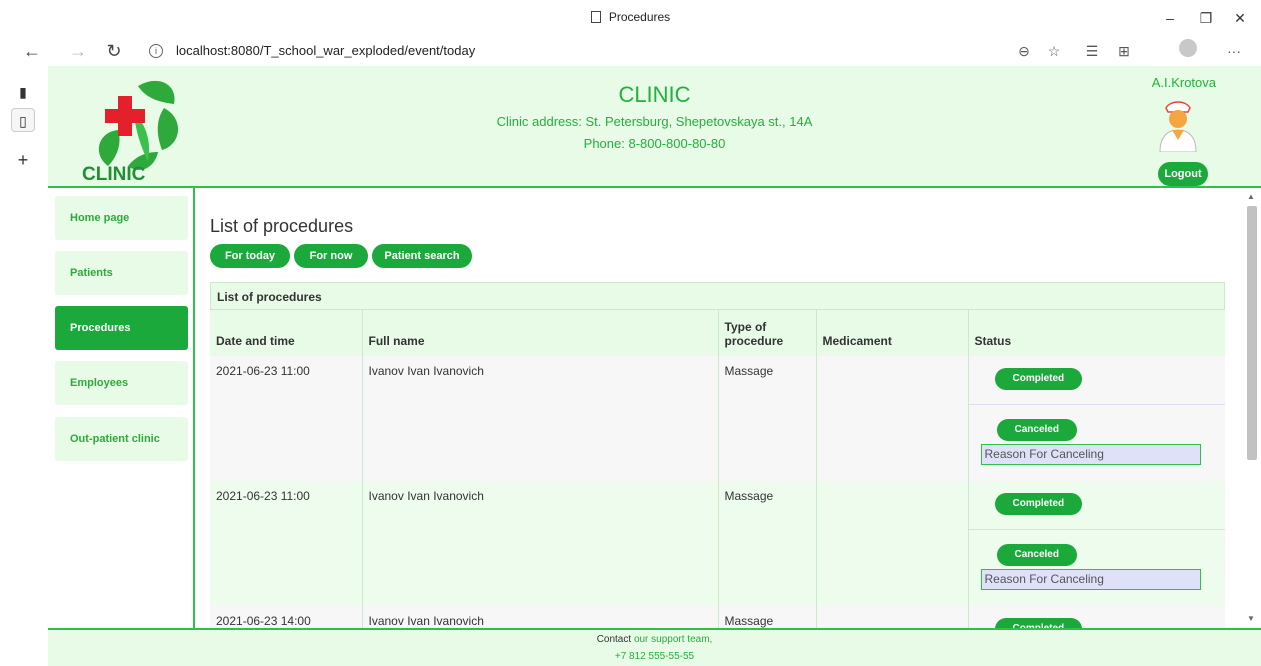  Describe the element at coordinates (539, 333) in the screenshot. I see `header-fullname: Full name` at that location.